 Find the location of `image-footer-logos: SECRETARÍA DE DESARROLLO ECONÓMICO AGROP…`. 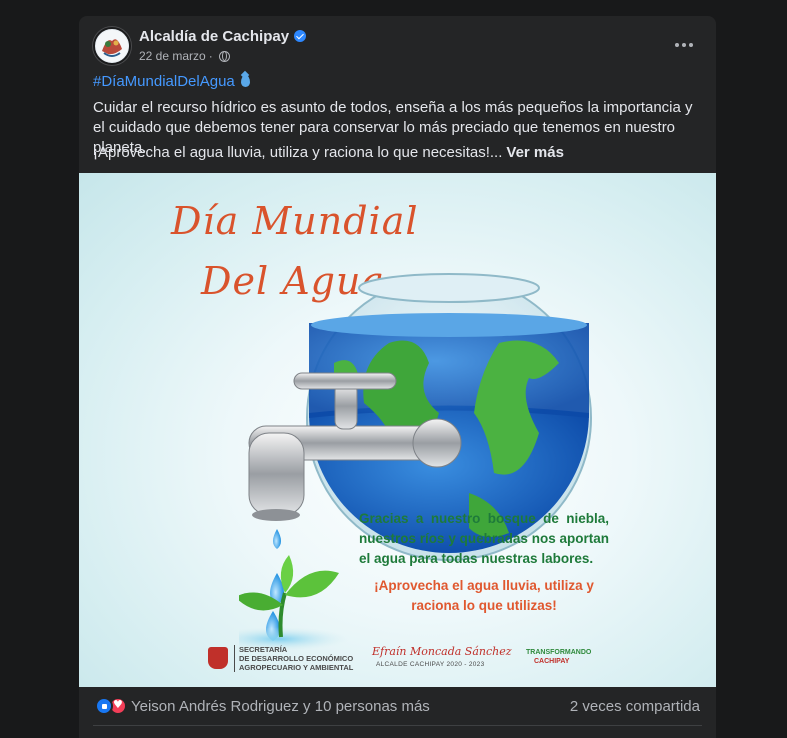

image-footer-logos: SECRETARÍA DE DESARROLLO ECONÓMICO AGROP… is located at coordinates (397, 657).